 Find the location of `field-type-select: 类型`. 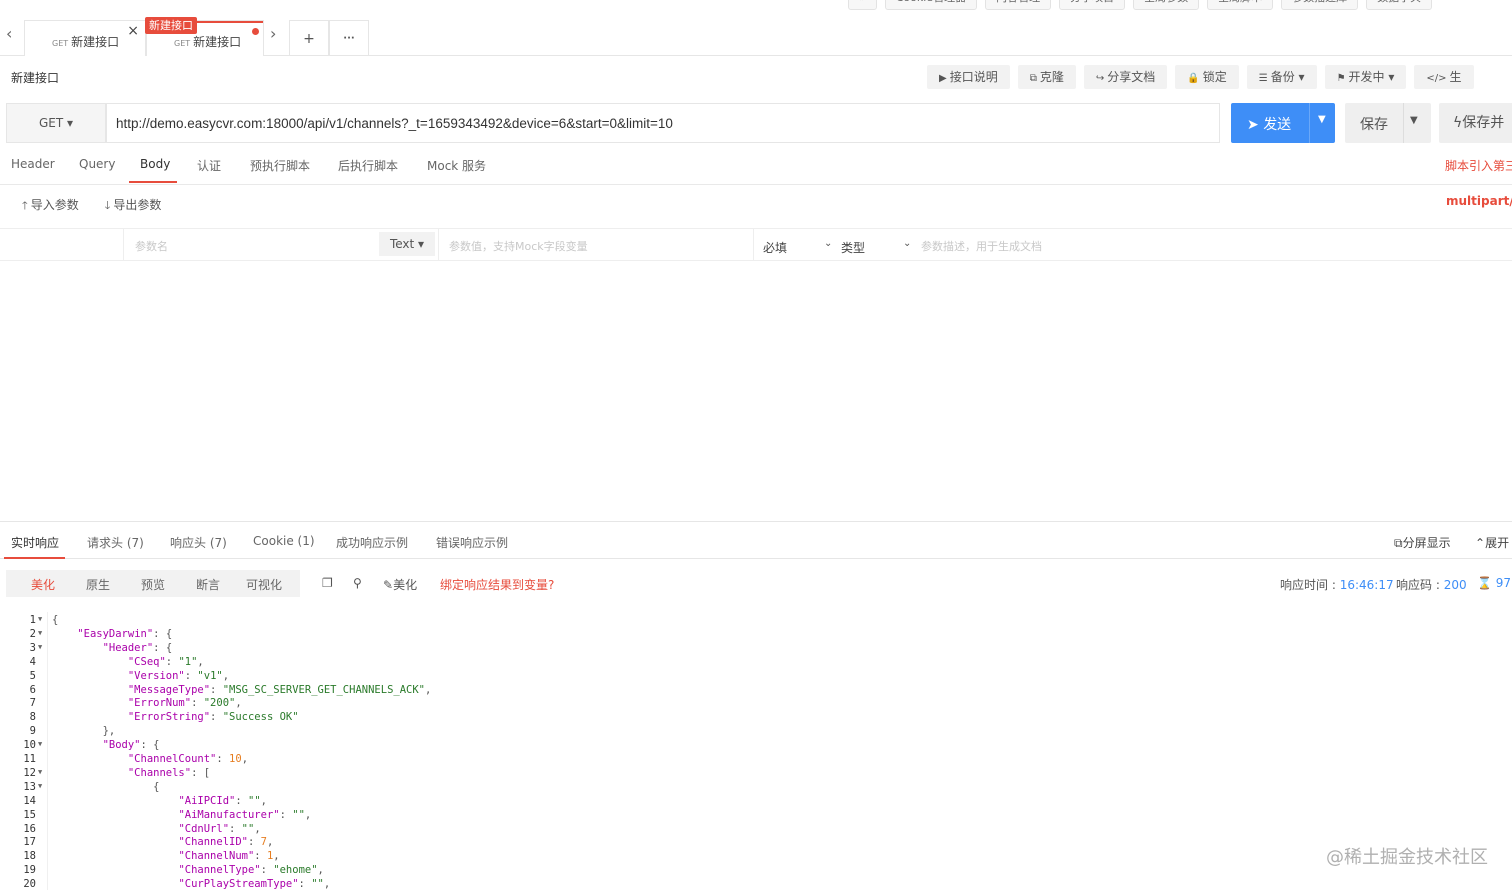

field-type-select: 类型 is located at coordinates (853, 247).